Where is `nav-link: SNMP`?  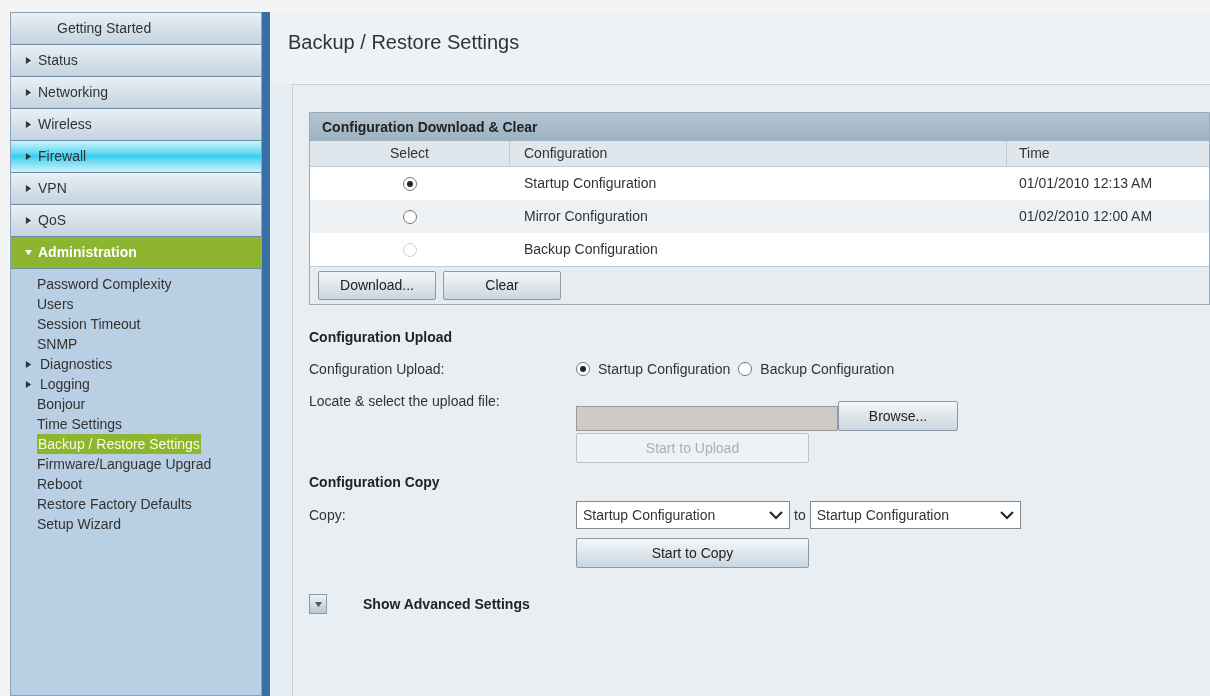 nav-link: SNMP is located at coordinates (57, 344).